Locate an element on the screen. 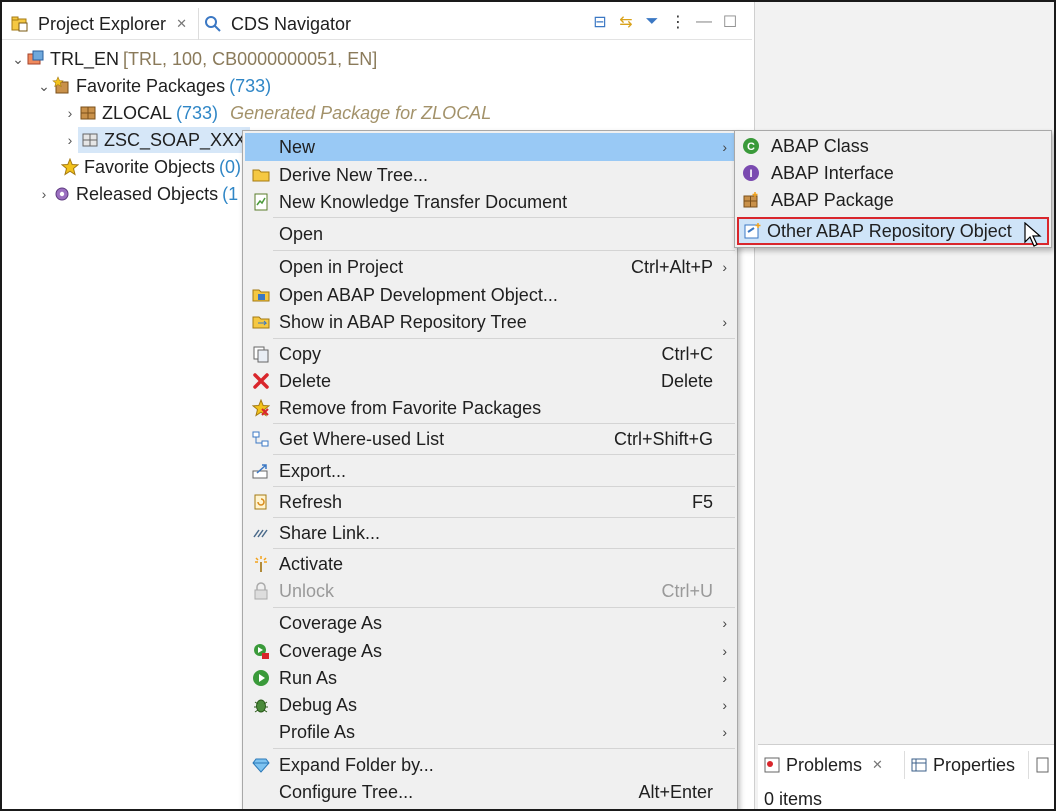 This screenshot has width=1056, height=811. menu-item-copy: Copy Ctrl+C is located at coordinates (490, 354).